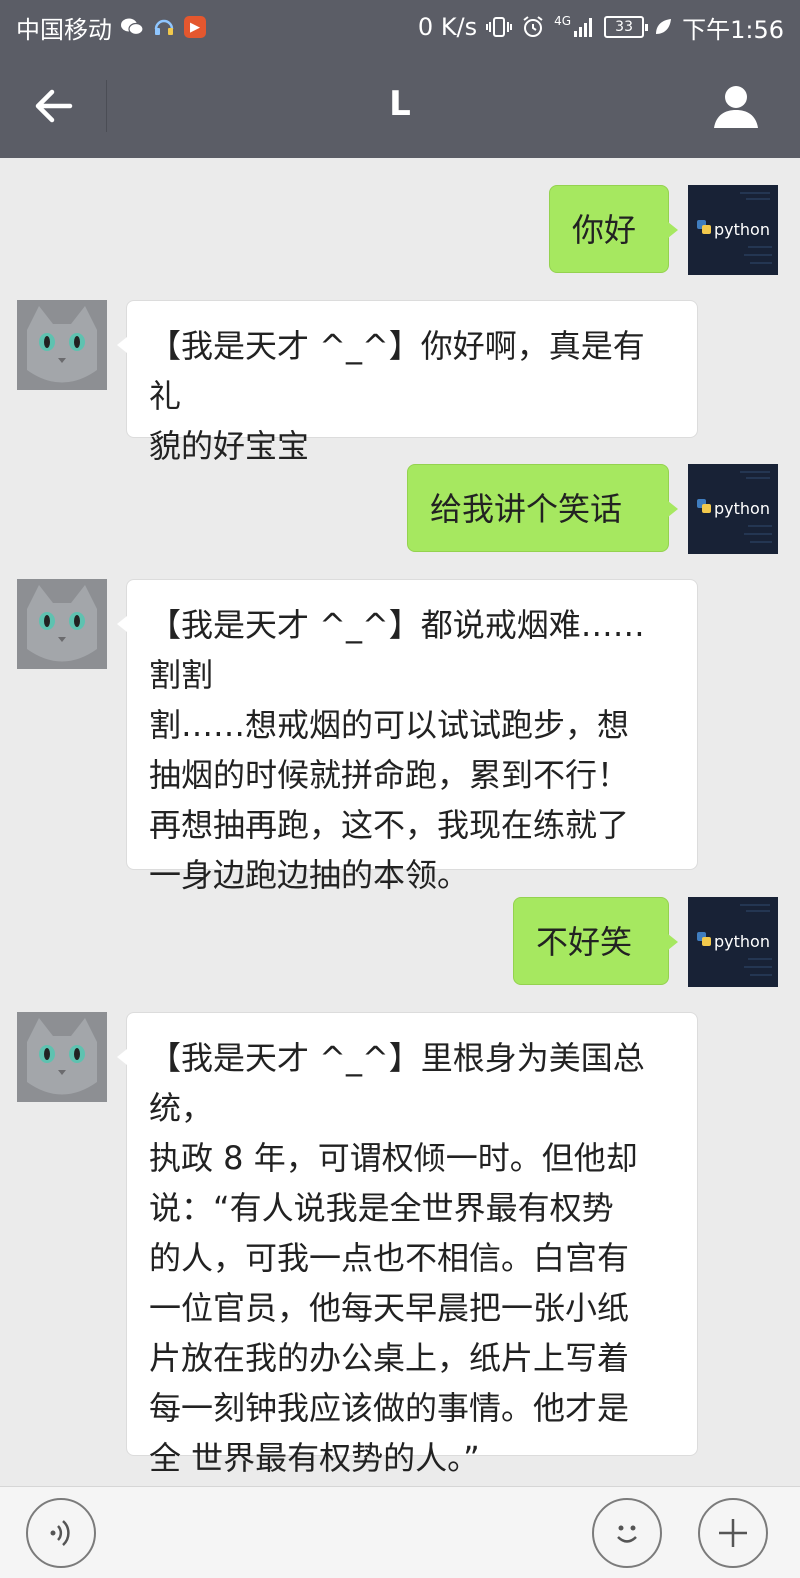 The image size is (800, 1578). I want to click on back-button, so click(54, 106).